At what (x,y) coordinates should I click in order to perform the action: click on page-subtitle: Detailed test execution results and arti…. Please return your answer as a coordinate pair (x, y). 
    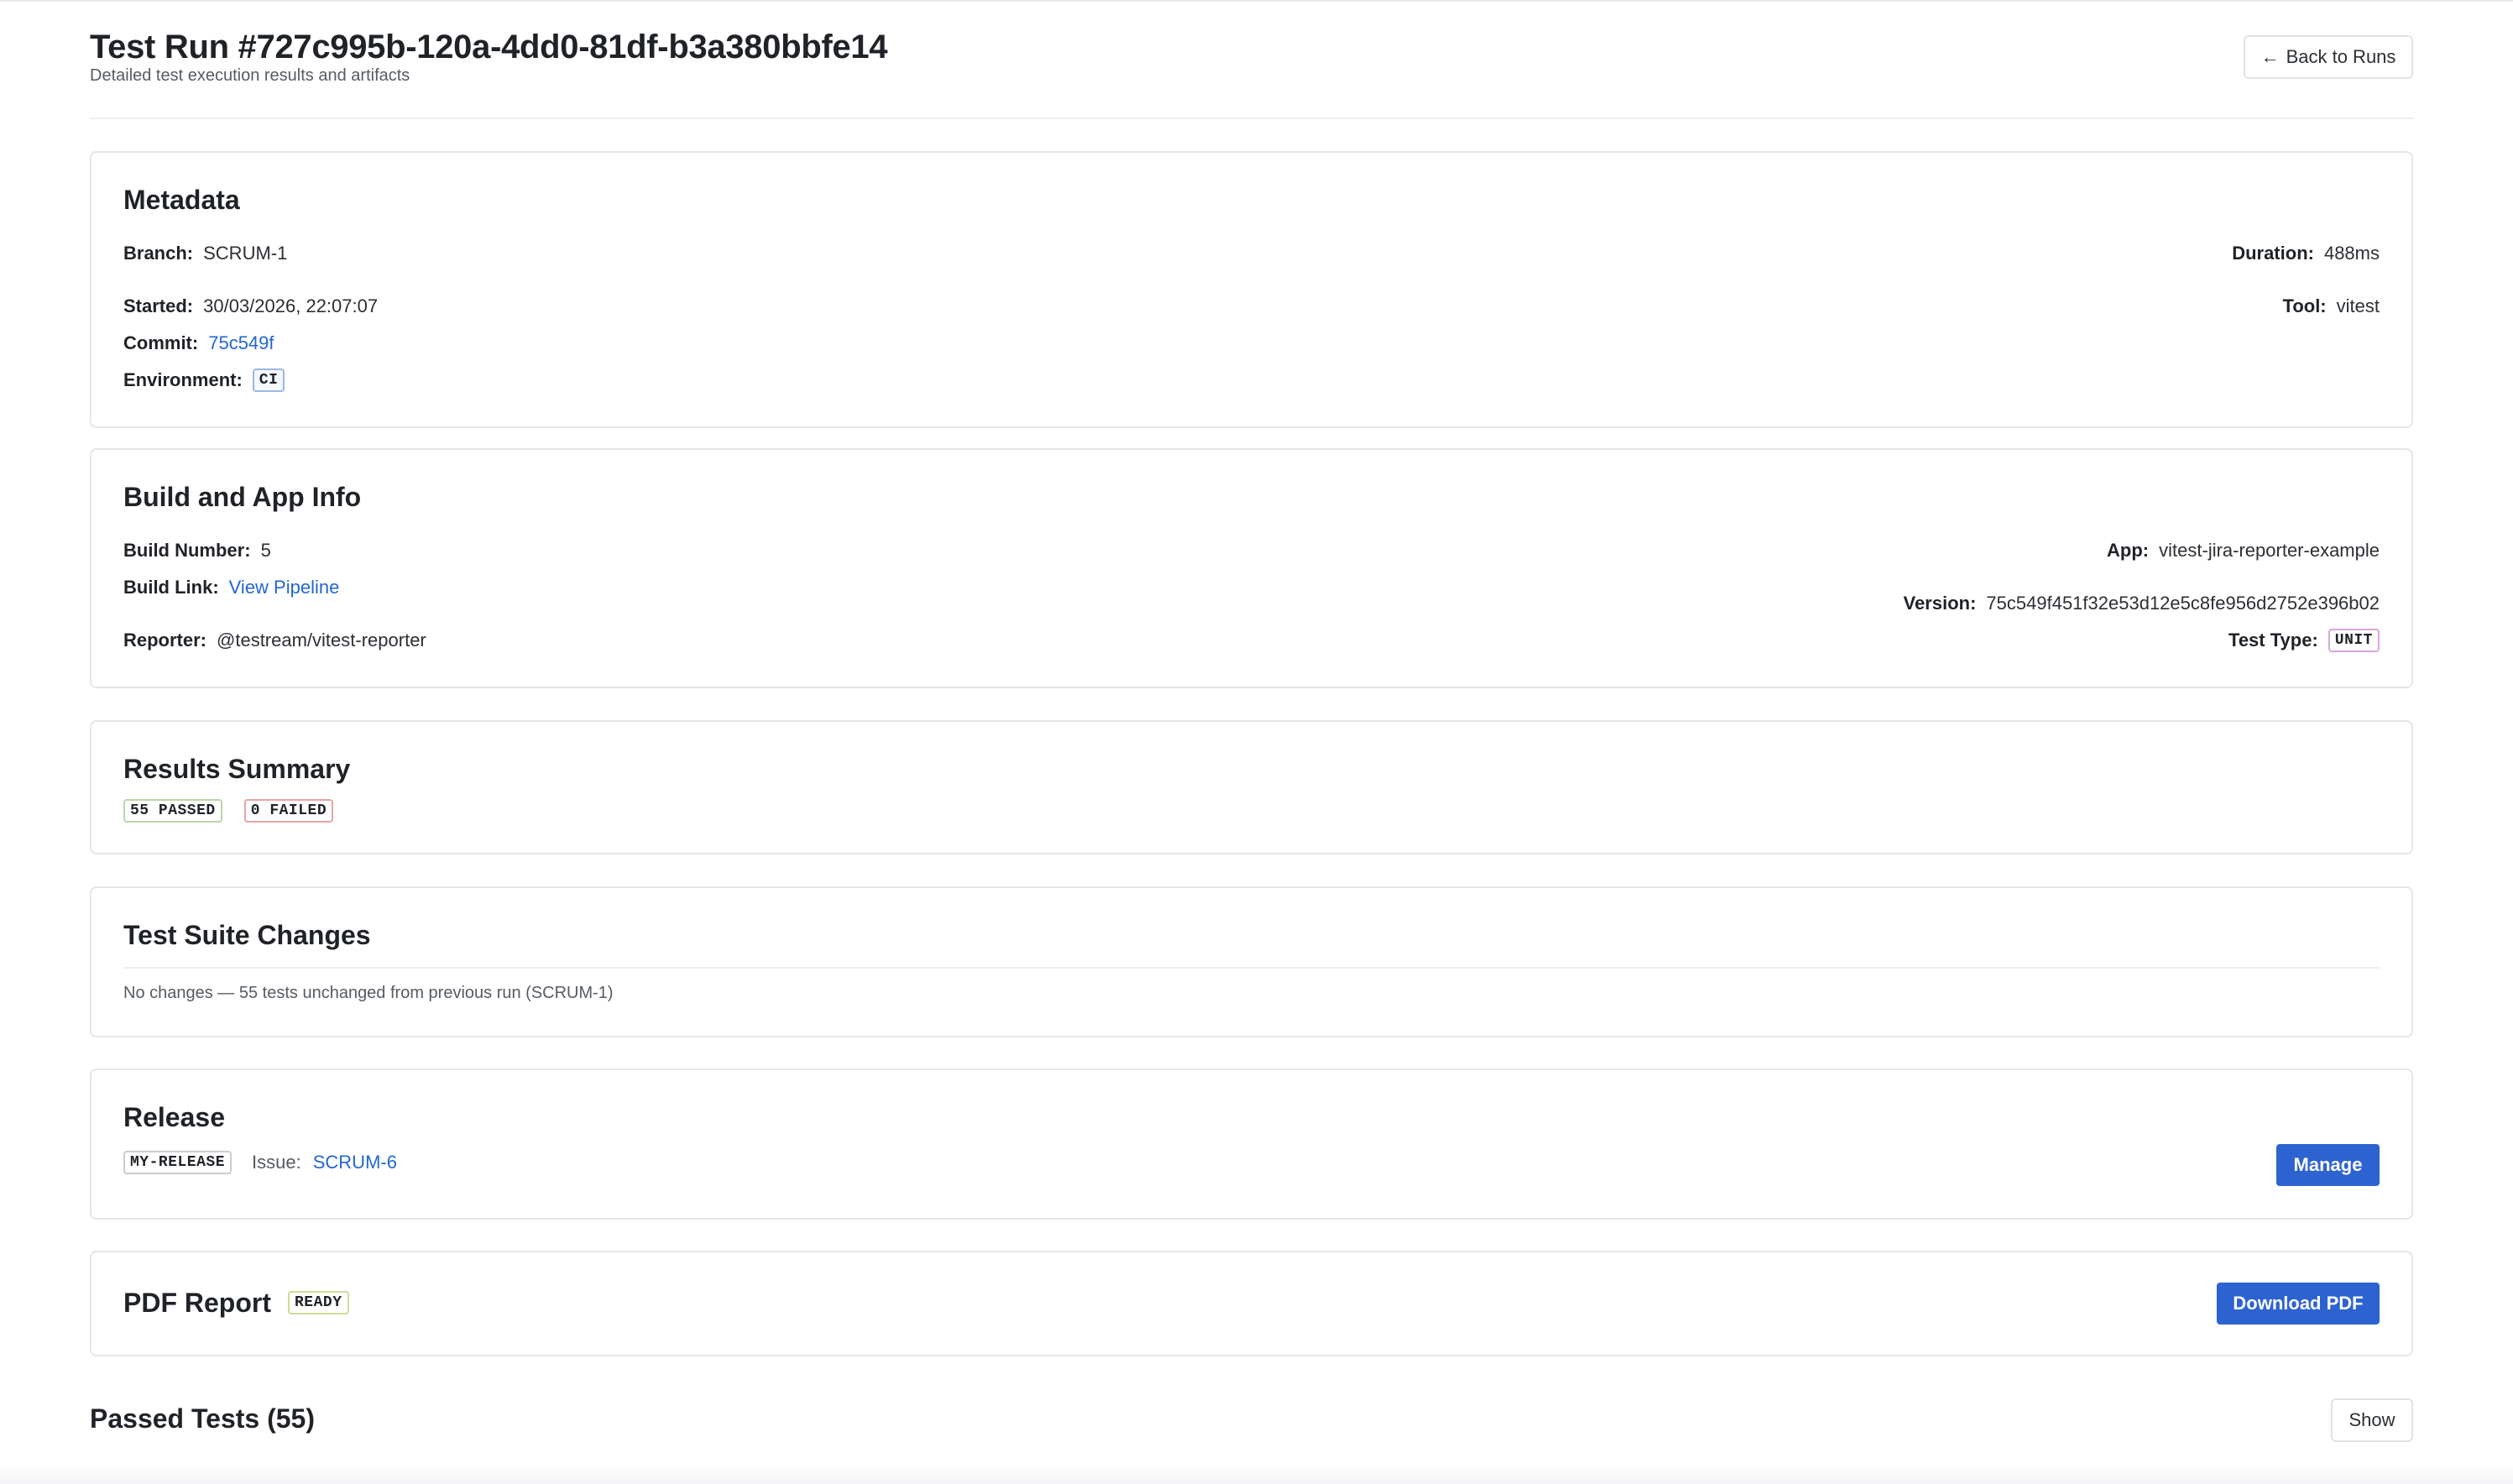
    Looking at the image, I should click on (250, 75).